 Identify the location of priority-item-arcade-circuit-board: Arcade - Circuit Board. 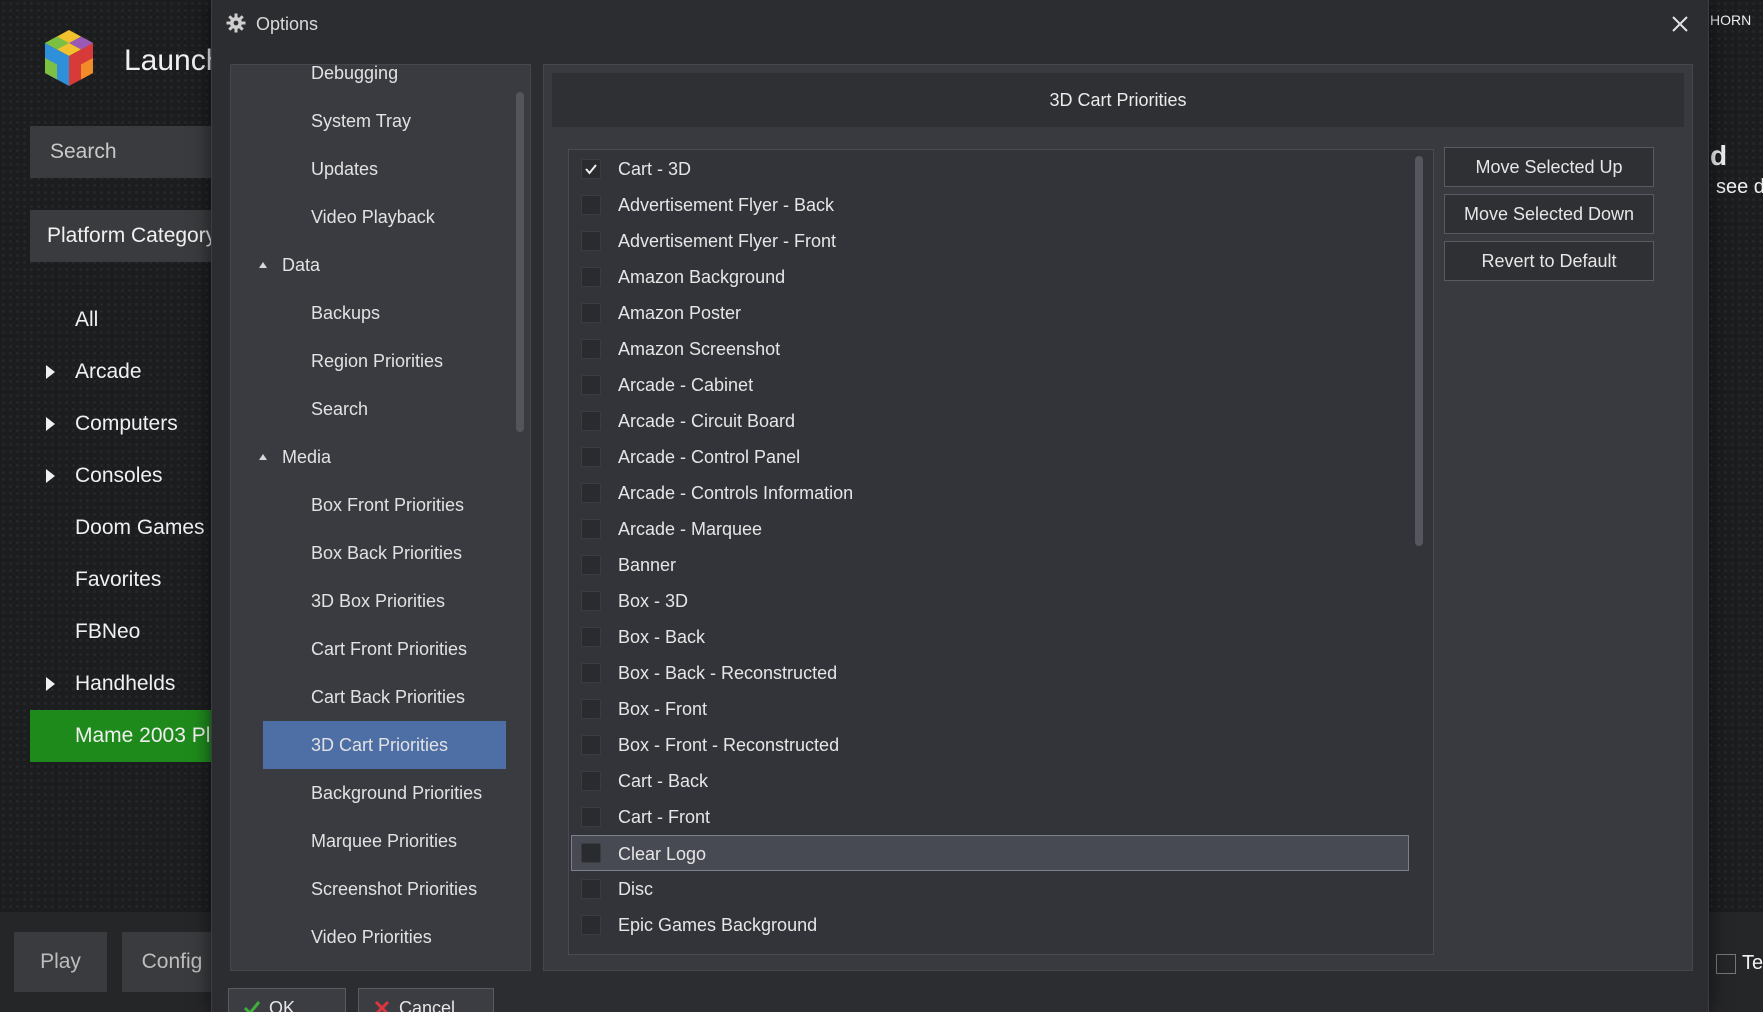
(989, 421).